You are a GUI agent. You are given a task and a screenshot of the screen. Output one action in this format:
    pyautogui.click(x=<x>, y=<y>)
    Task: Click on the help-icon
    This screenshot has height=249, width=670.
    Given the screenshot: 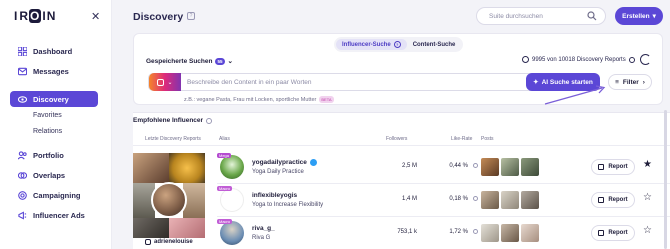 What is the action you would take?
    pyautogui.click(x=209, y=120)
    